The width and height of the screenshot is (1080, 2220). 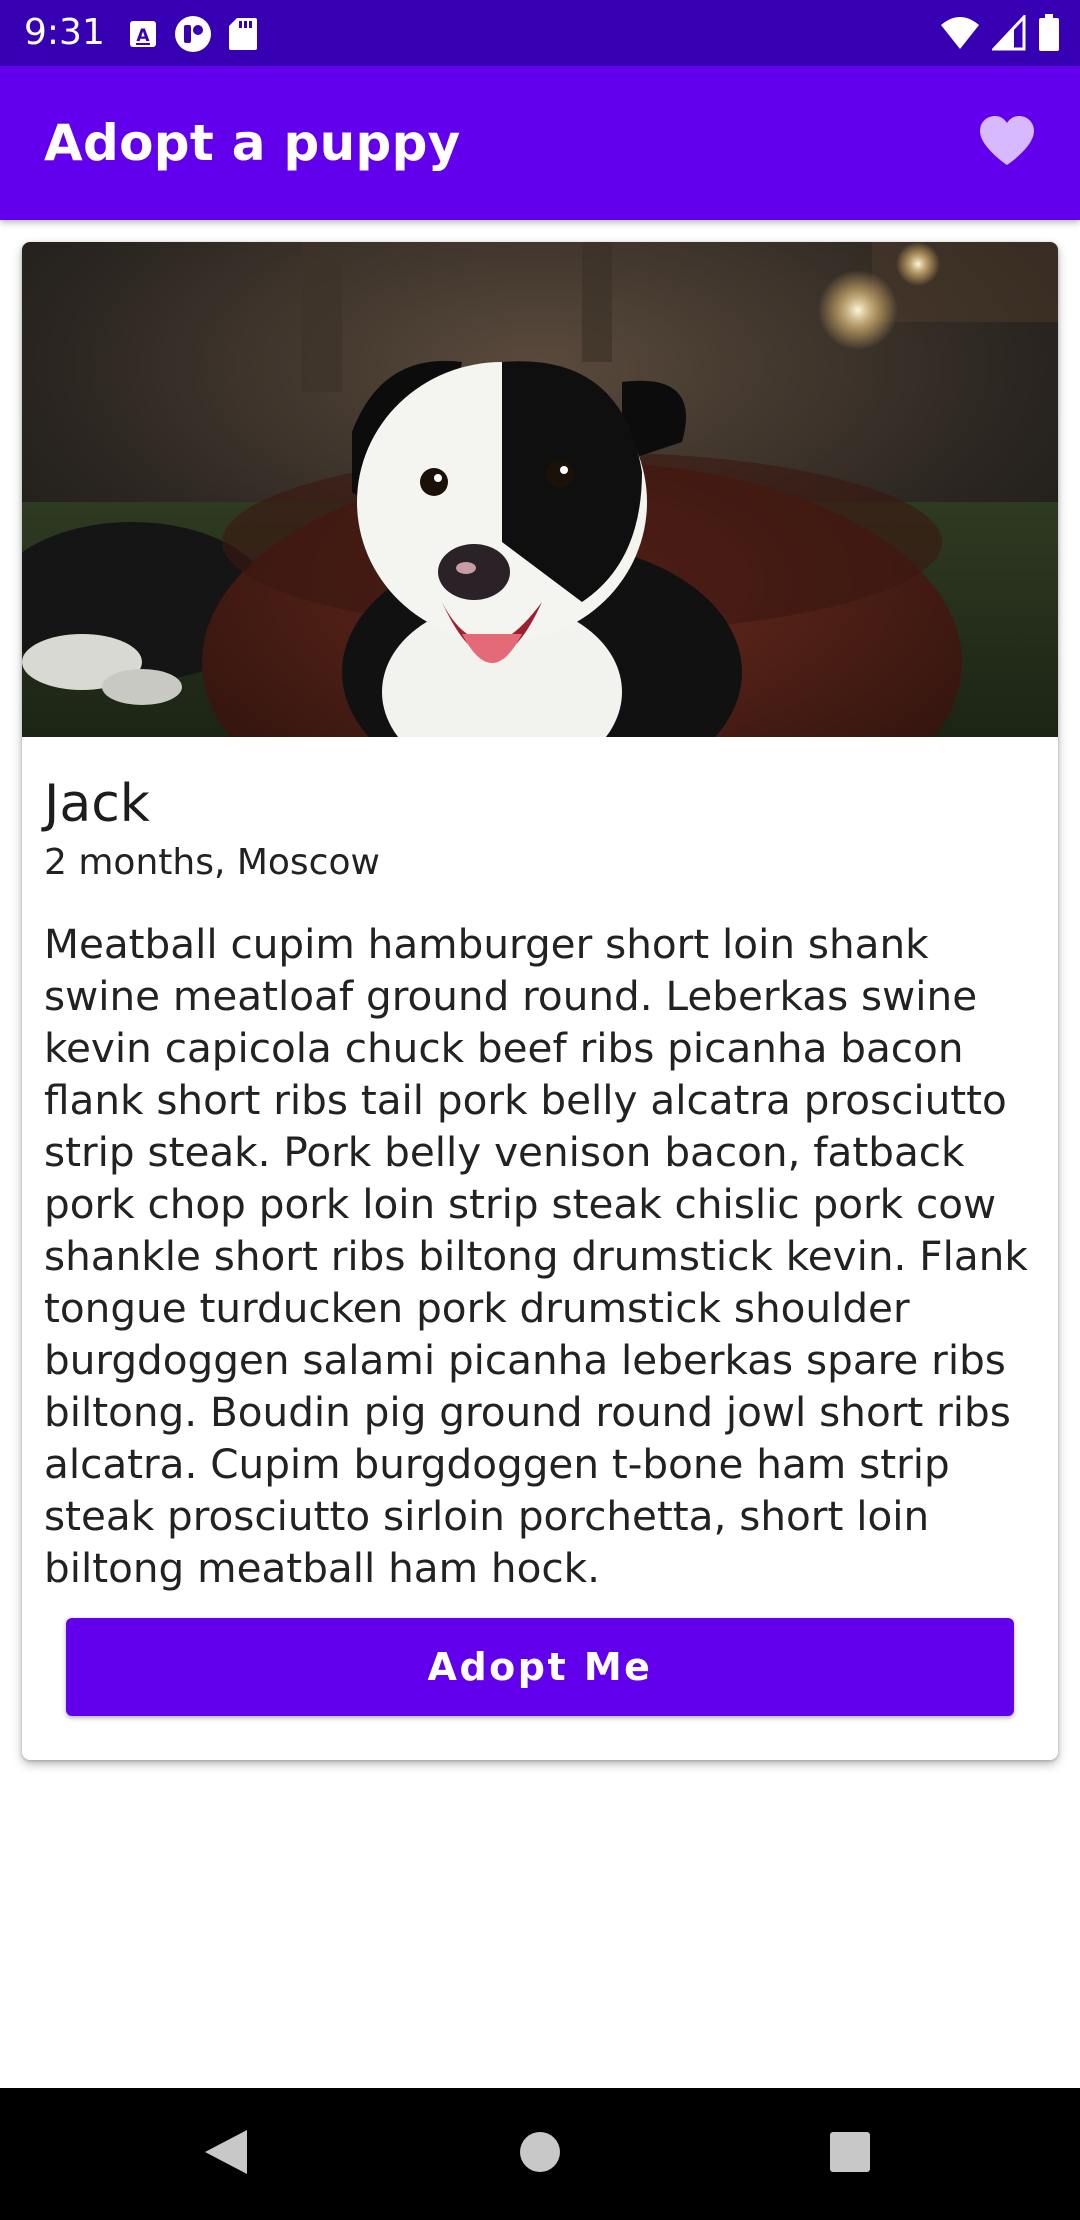 I want to click on app-a-icon: A, so click(x=143, y=34).